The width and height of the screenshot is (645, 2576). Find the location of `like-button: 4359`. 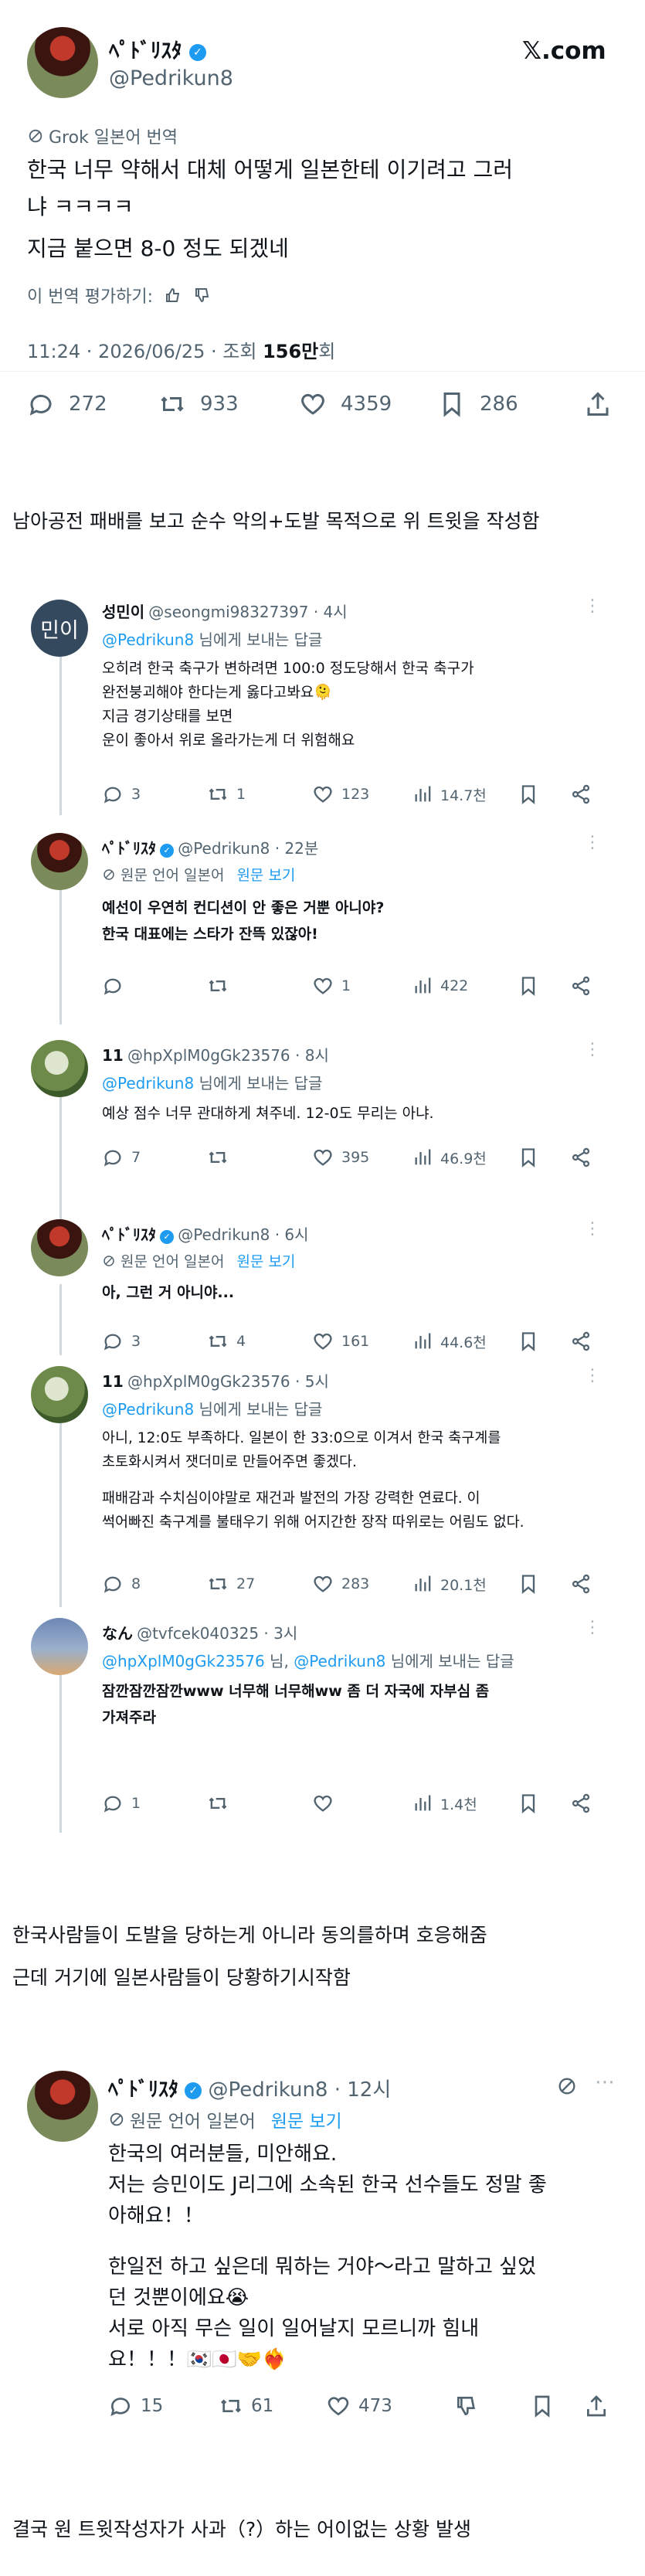

like-button: 4359 is located at coordinates (346, 404).